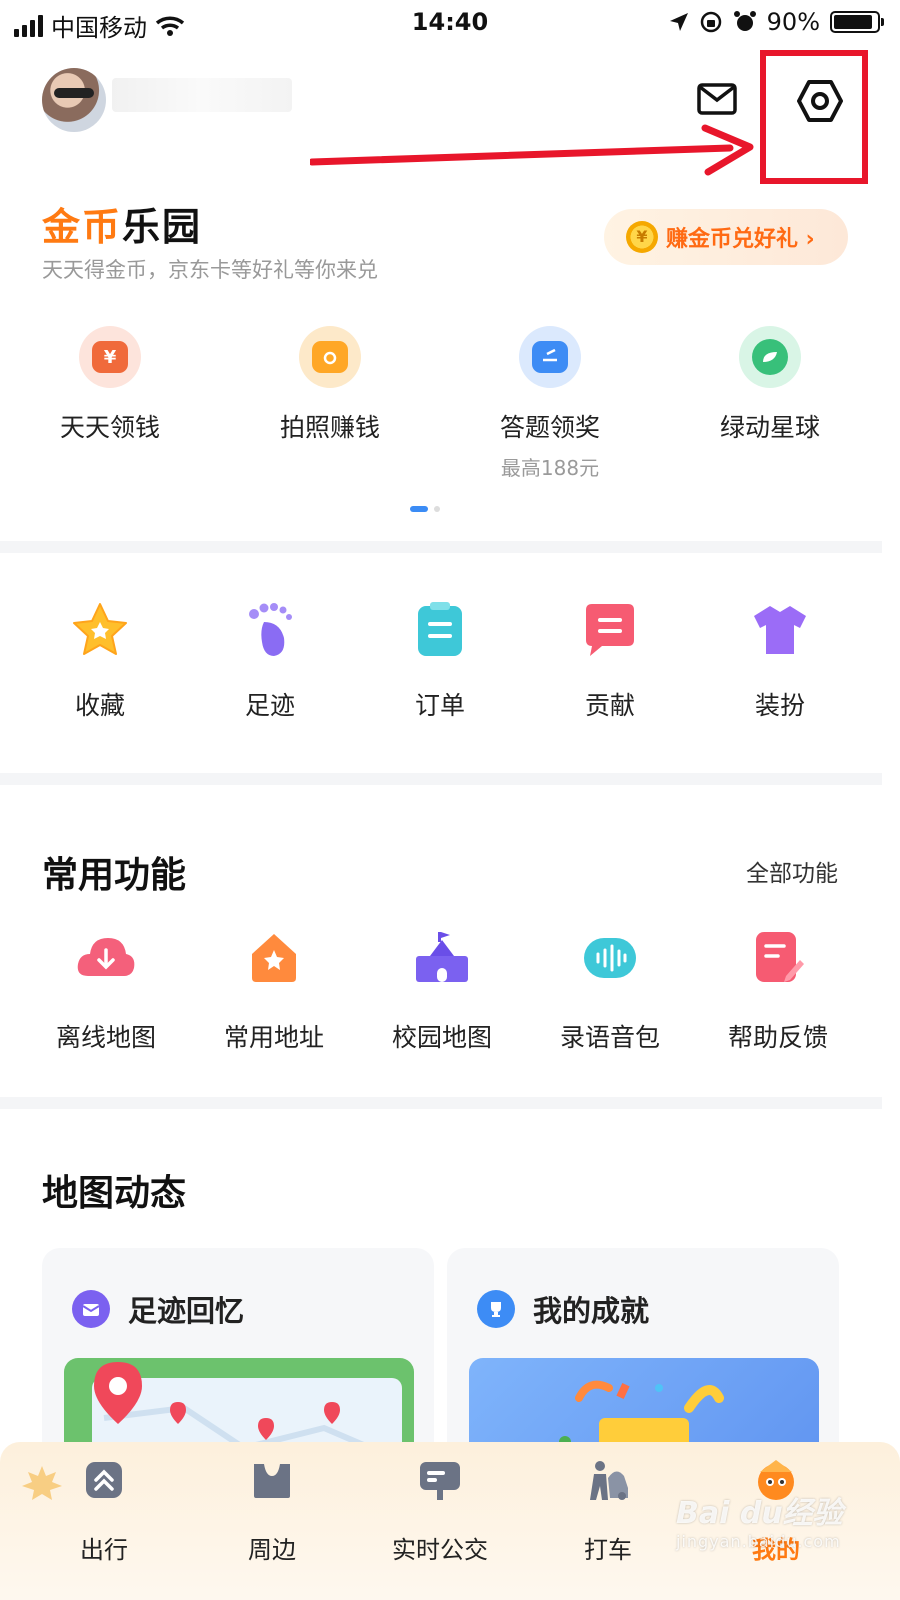  Describe the element at coordinates (770, 403) in the screenshot. I see `coin-item-green-planet: 绿动星球` at that location.